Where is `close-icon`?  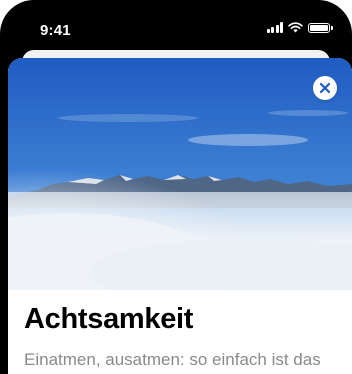 close-icon is located at coordinates (325, 88).